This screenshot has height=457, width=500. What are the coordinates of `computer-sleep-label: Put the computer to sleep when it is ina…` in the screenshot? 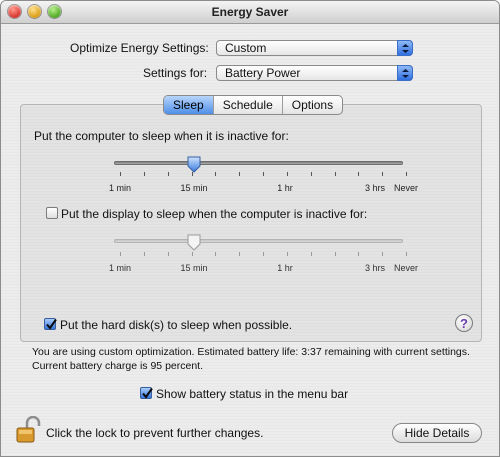 It's located at (161, 136).